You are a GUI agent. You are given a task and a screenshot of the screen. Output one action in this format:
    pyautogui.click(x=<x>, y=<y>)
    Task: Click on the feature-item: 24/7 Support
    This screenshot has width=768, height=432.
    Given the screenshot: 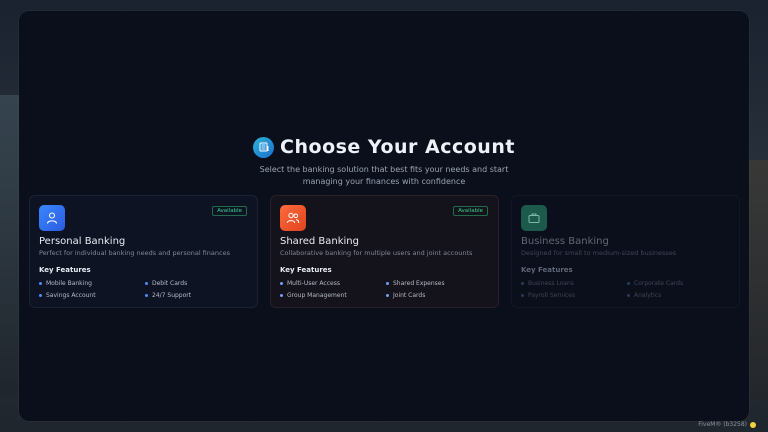 What is the action you would take?
    pyautogui.click(x=198, y=295)
    